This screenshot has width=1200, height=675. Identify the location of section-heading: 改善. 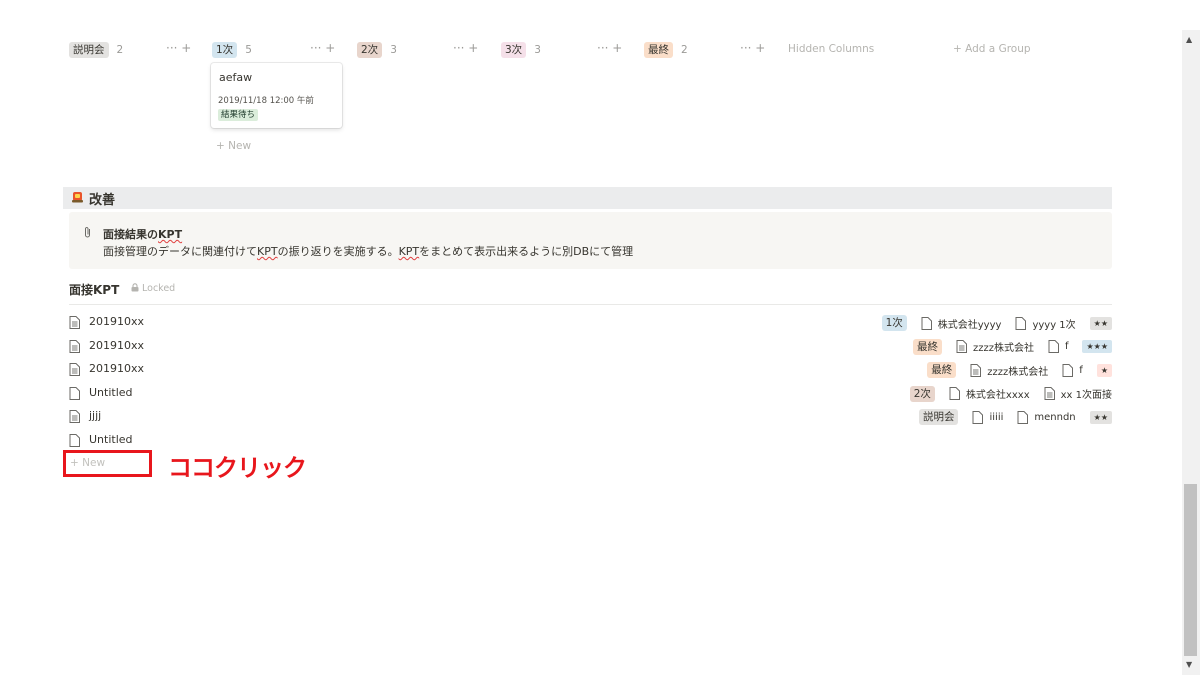
(587, 198).